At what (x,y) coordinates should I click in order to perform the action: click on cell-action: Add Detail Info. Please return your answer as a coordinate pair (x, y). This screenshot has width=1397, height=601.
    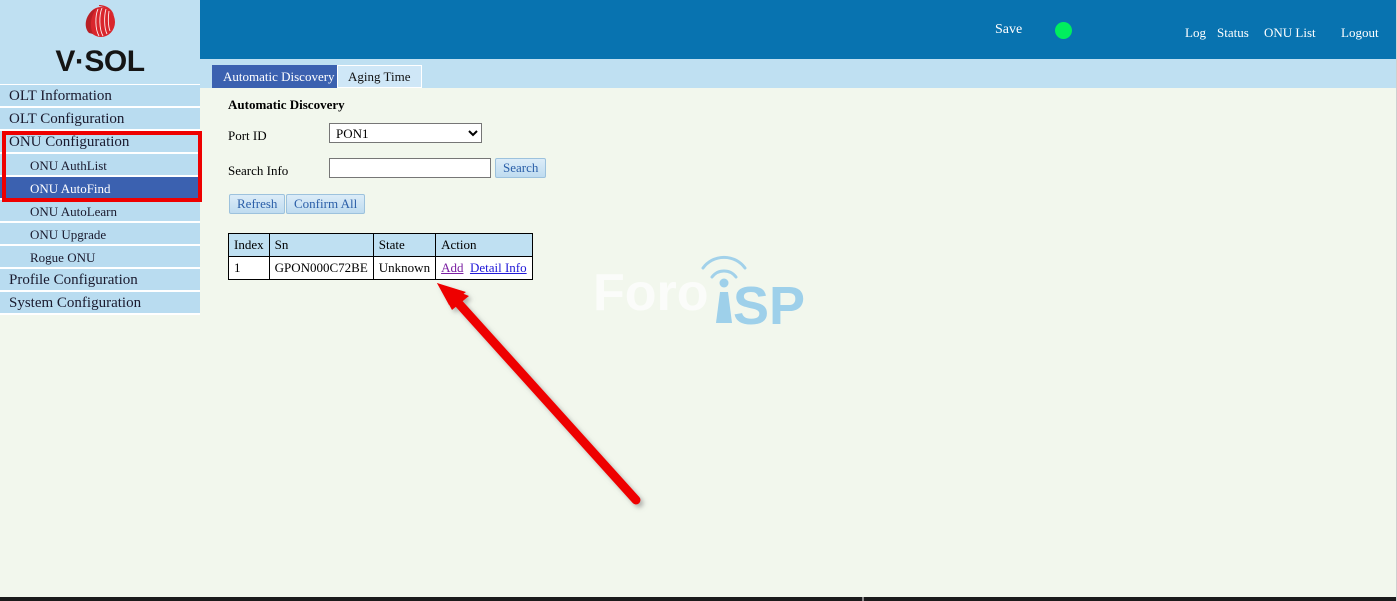
    Looking at the image, I should click on (484, 268).